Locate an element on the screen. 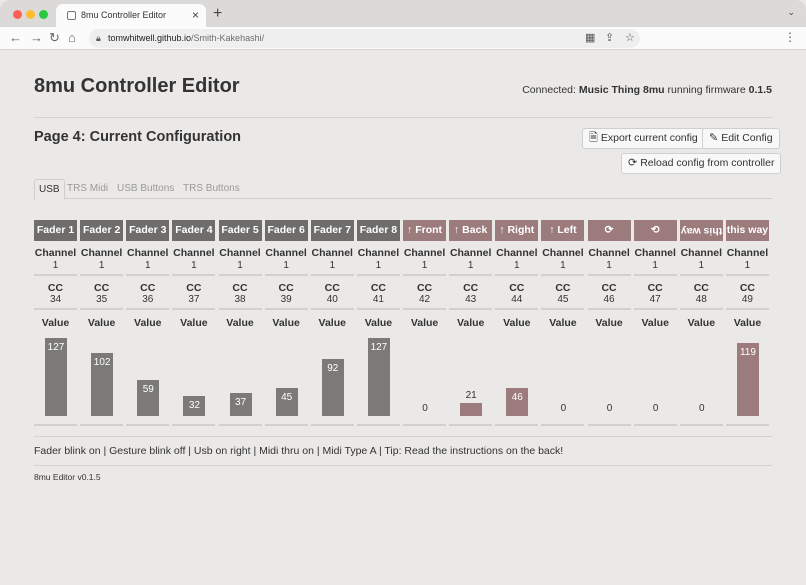 The width and height of the screenshot is (806, 585). close-window-button is located at coordinates (17, 14).